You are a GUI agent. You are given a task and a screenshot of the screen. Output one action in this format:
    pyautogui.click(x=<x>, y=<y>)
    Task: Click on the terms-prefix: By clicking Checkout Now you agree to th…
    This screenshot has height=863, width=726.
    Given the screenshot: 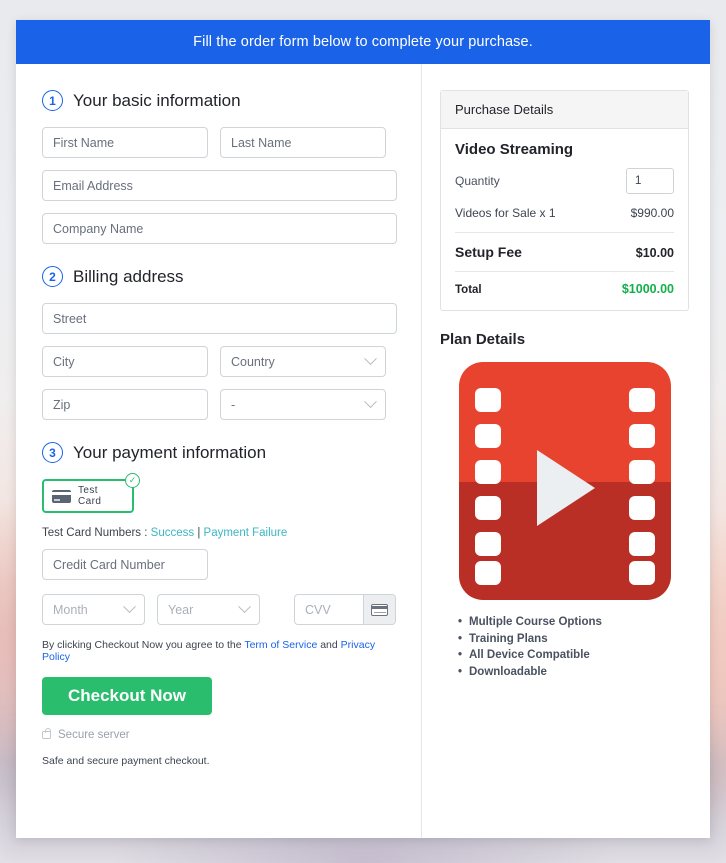 What is the action you would take?
    pyautogui.click(x=142, y=645)
    